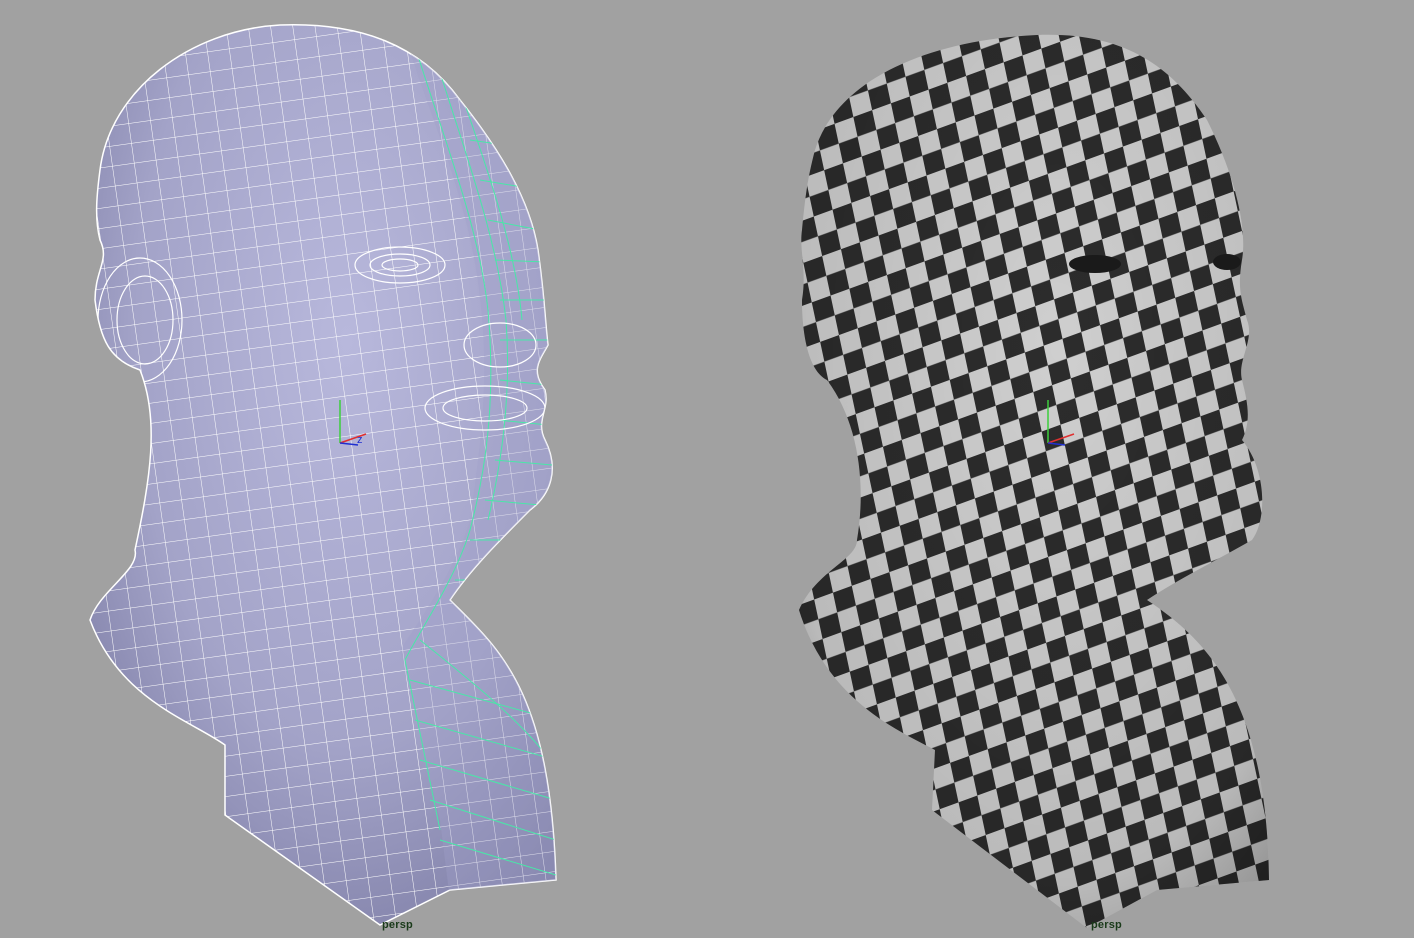 The height and width of the screenshot is (938, 1414). What do you see at coordinates (1227, 262) in the screenshot?
I see `eye-socket-far` at bounding box center [1227, 262].